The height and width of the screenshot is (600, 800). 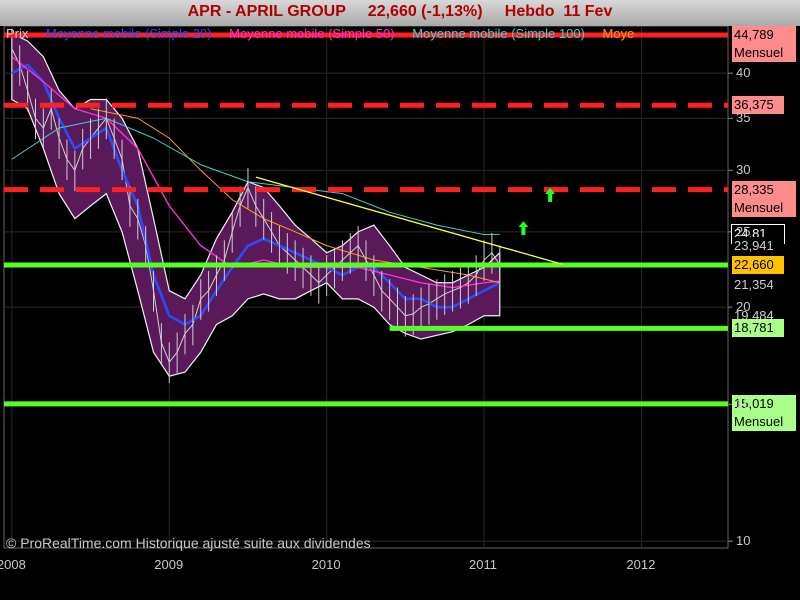 I want to click on price-tag: 22,660, so click(x=758, y=265).